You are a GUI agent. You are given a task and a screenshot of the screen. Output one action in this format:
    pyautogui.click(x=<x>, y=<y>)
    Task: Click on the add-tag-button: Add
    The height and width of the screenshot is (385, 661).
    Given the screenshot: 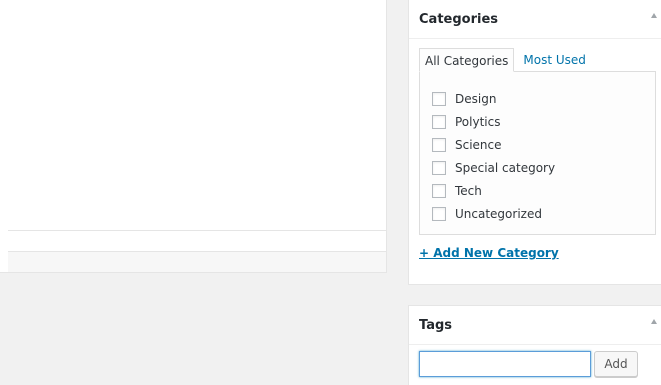 What is the action you would take?
    pyautogui.click(x=616, y=364)
    